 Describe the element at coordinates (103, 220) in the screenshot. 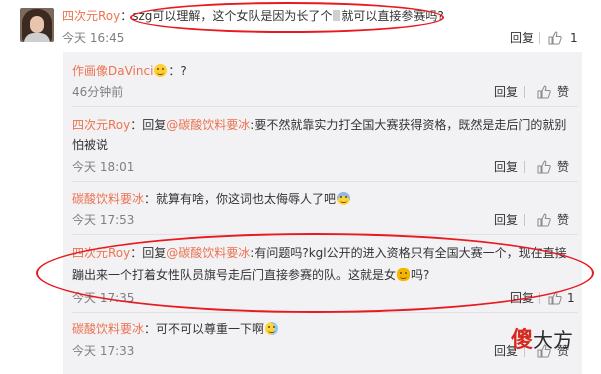

I see `reply-time: 今天 17:53` at that location.